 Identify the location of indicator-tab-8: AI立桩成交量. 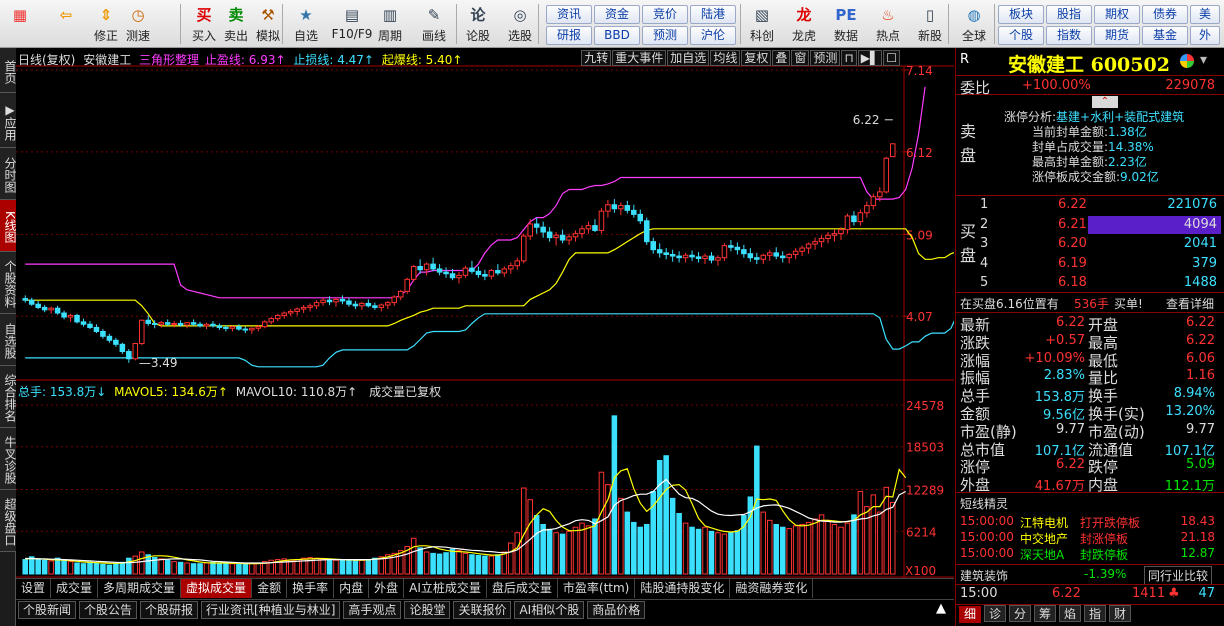
(445, 588).